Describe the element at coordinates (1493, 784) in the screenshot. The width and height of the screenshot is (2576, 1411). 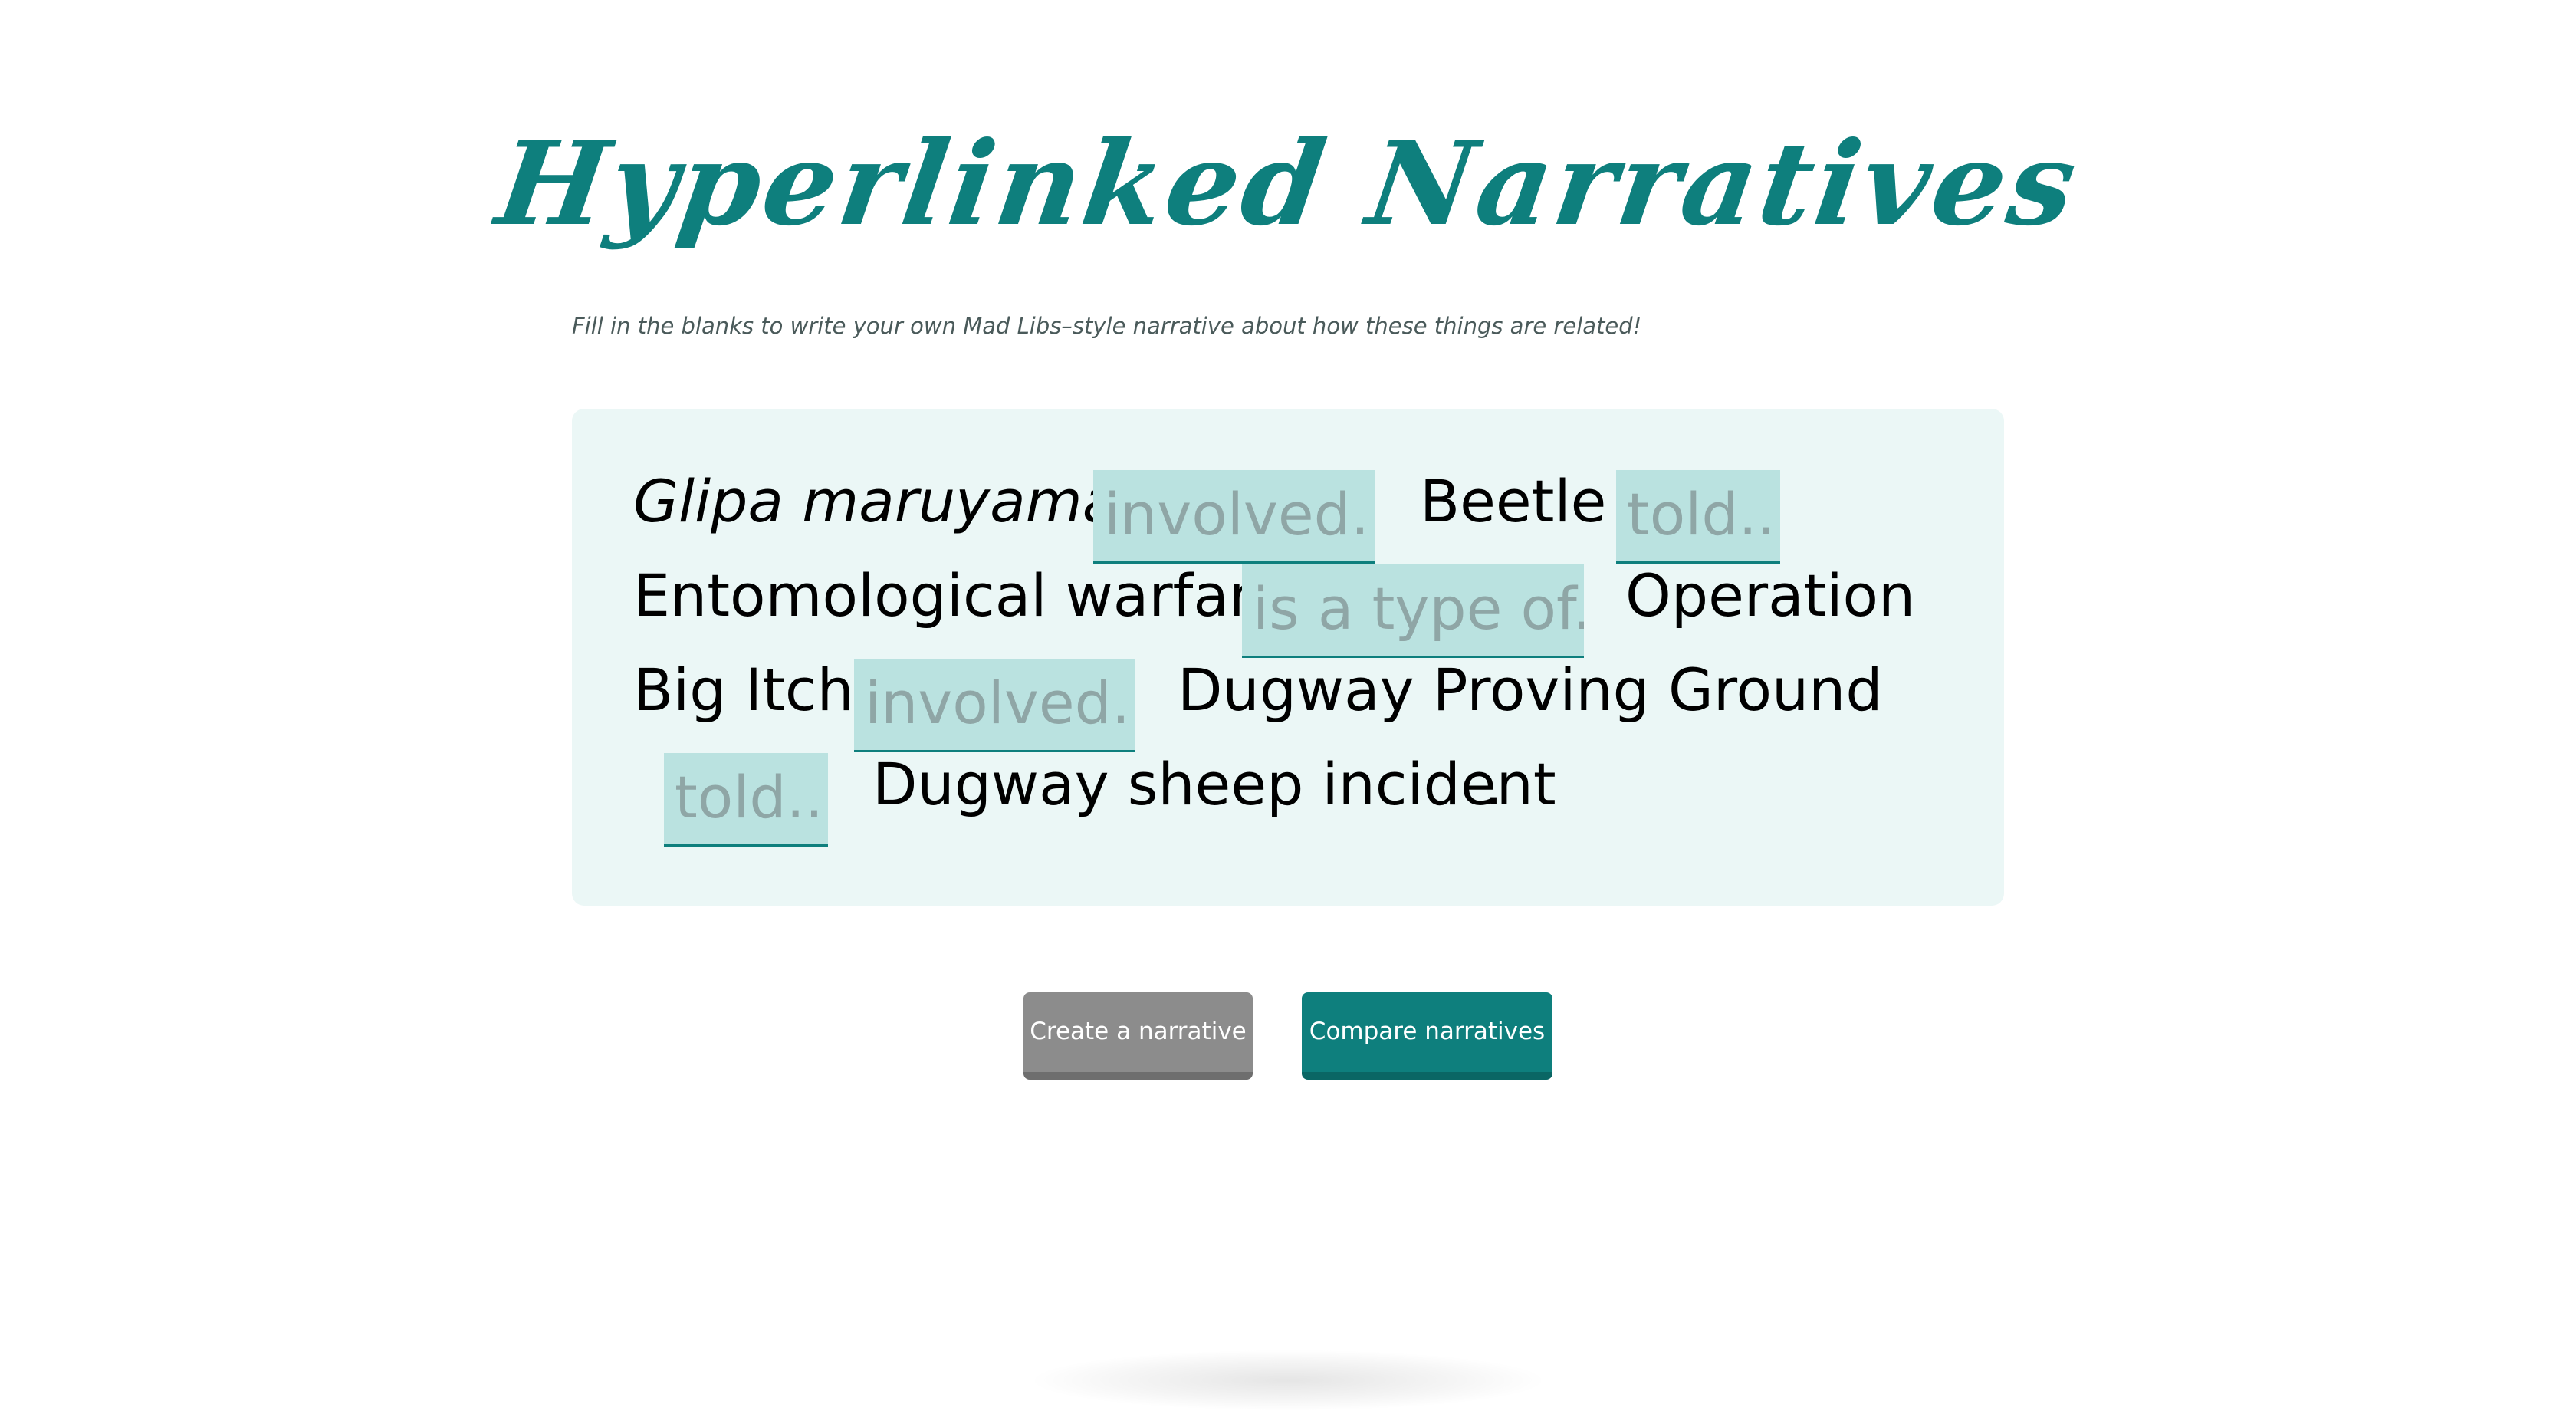
I see `narrative-period: .` at that location.